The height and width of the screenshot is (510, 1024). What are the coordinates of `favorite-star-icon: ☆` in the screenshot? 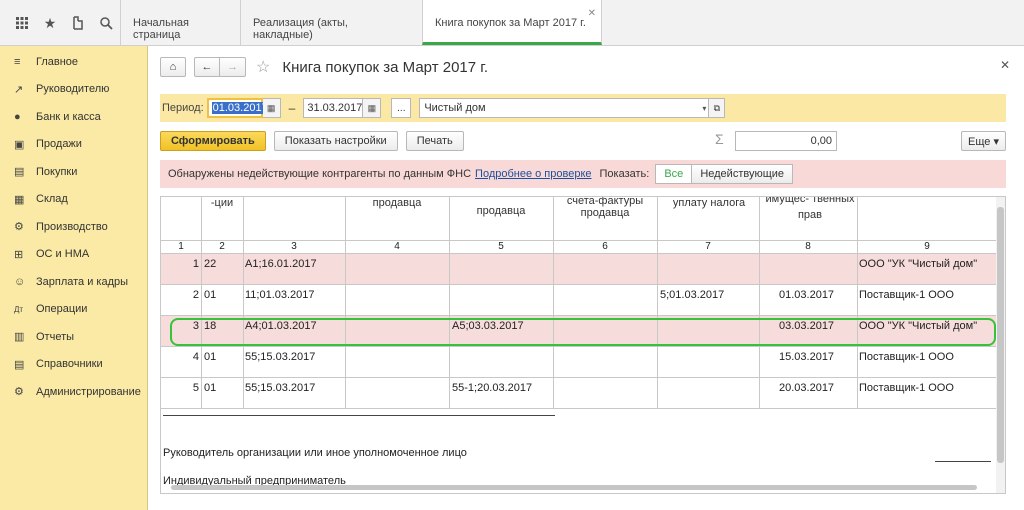 It's located at (263, 67).